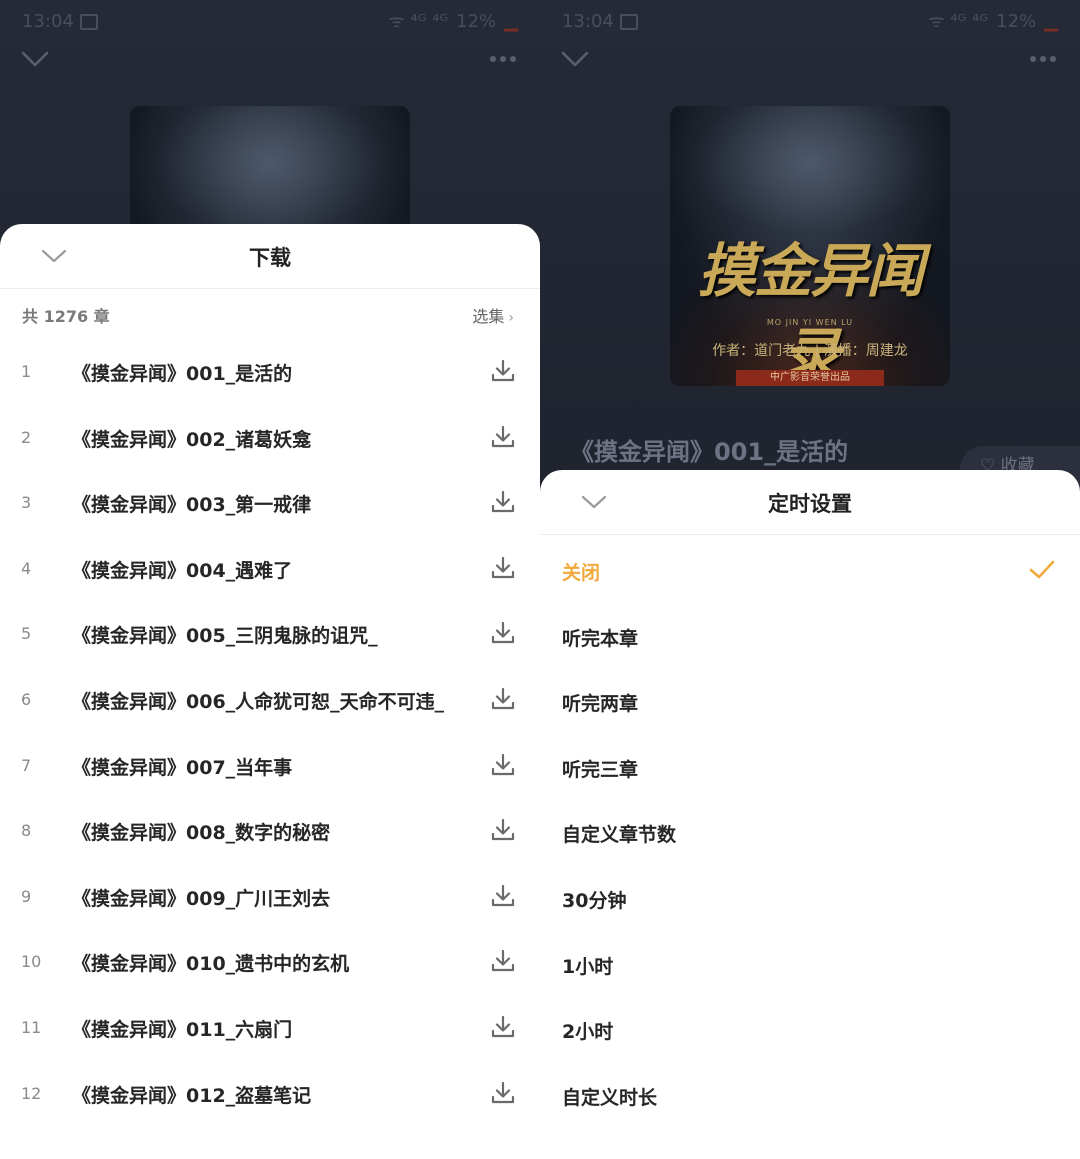 This screenshot has width=1080, height=1159. Describe the element at coordinates (493, 315) in the screenshot. I see `select-episodes-button: 选集 ›` at that location.